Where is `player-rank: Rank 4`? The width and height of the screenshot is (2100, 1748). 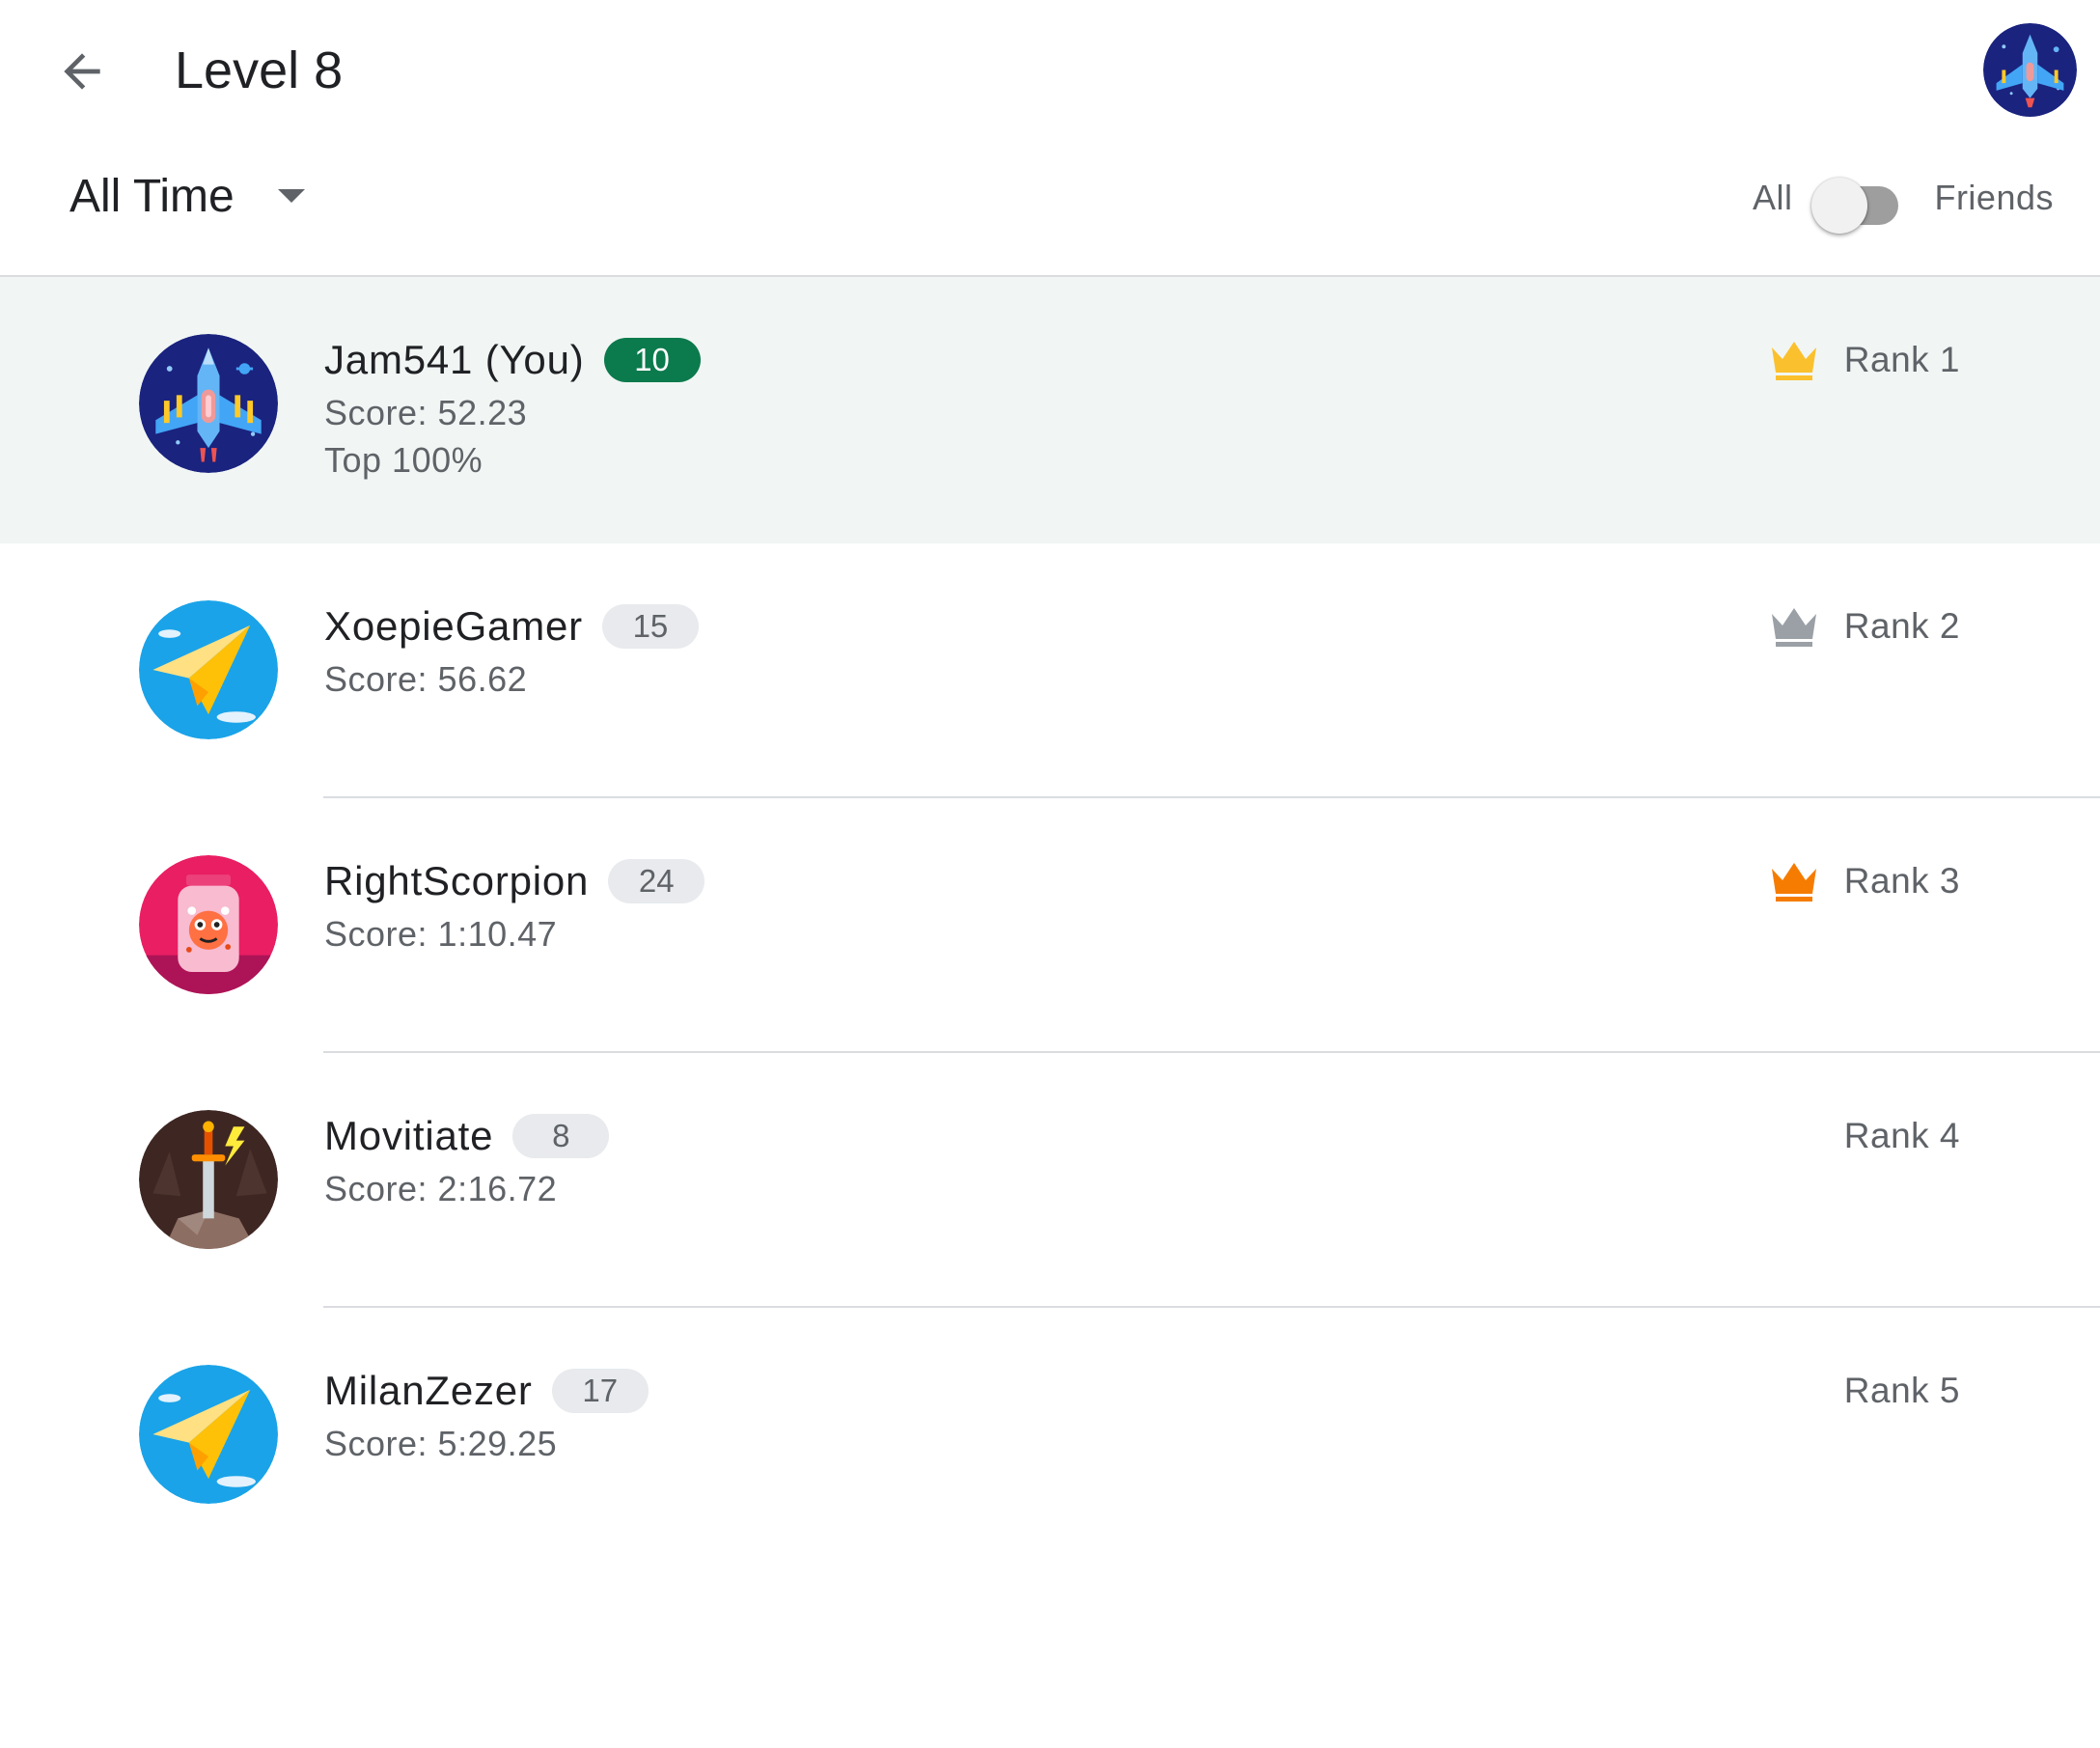 player-rank: Rank 4 is located at coordinates (1902, 1136).